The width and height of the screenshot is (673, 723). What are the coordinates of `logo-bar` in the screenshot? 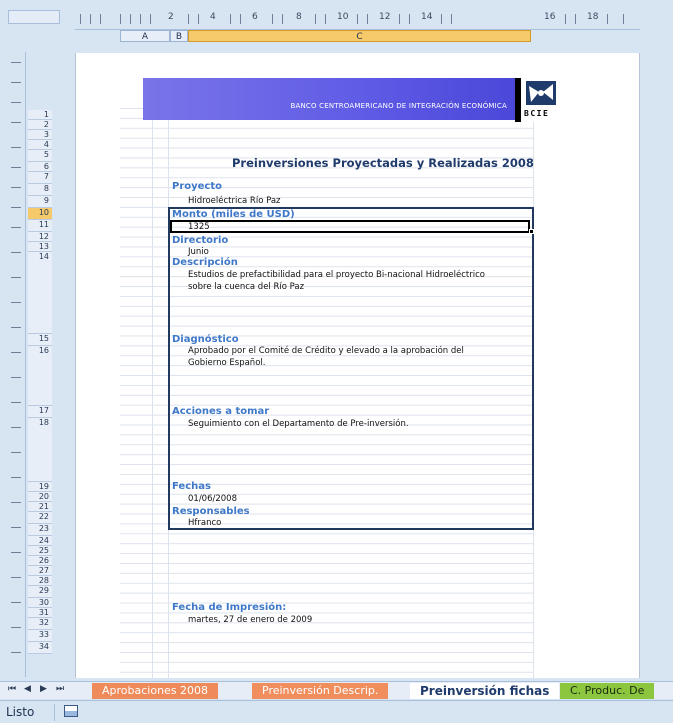 It's located at (518, 100).